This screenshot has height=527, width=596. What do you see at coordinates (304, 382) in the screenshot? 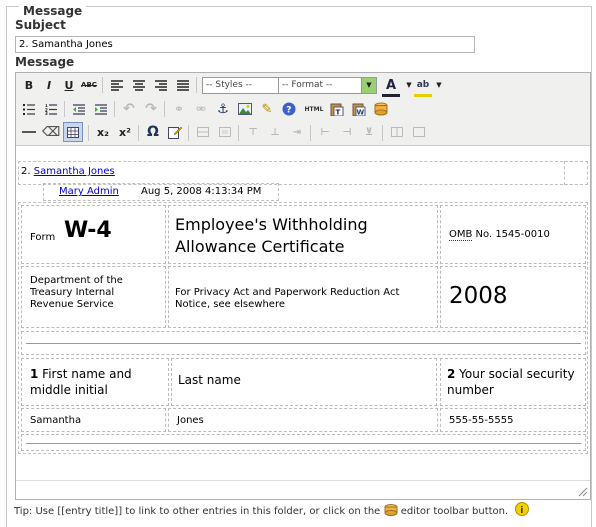
I see `last-name-header: Last name` at bounding box center [304, 382].